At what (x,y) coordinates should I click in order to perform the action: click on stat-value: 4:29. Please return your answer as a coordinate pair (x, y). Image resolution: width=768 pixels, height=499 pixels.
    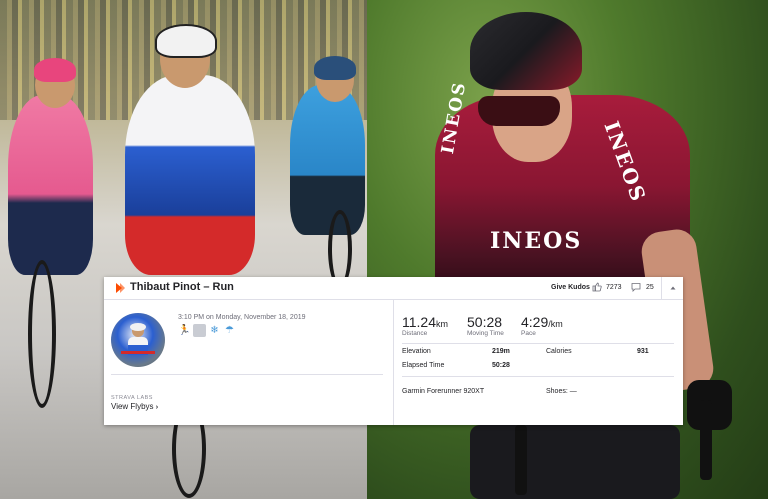
    Looking at the image, I should click on (535, 322).